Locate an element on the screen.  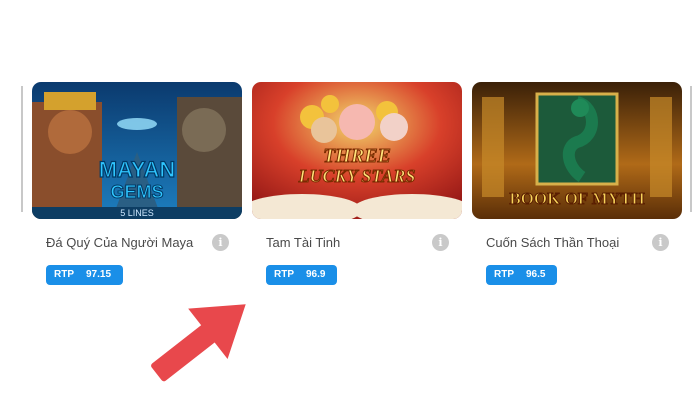
art-title-2: GEMS is located at coordinates (136, 192).